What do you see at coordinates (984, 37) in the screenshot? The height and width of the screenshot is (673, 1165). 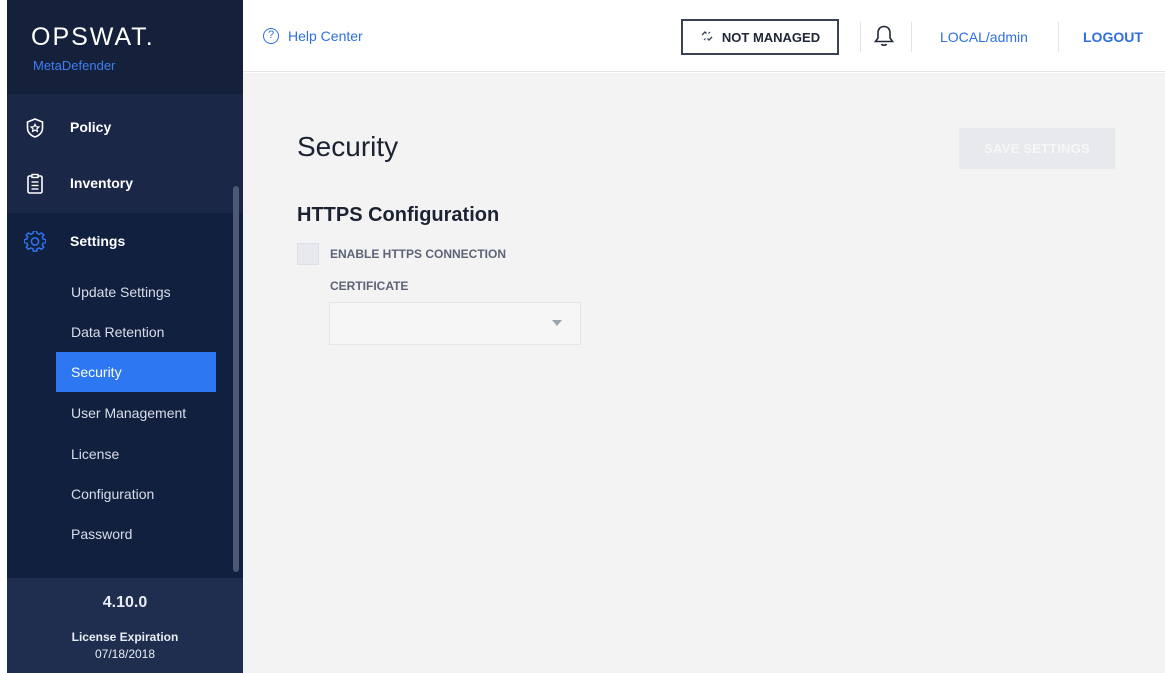 I see `user-account-link: LOCAL/admin` at bounding box center [984, 37].